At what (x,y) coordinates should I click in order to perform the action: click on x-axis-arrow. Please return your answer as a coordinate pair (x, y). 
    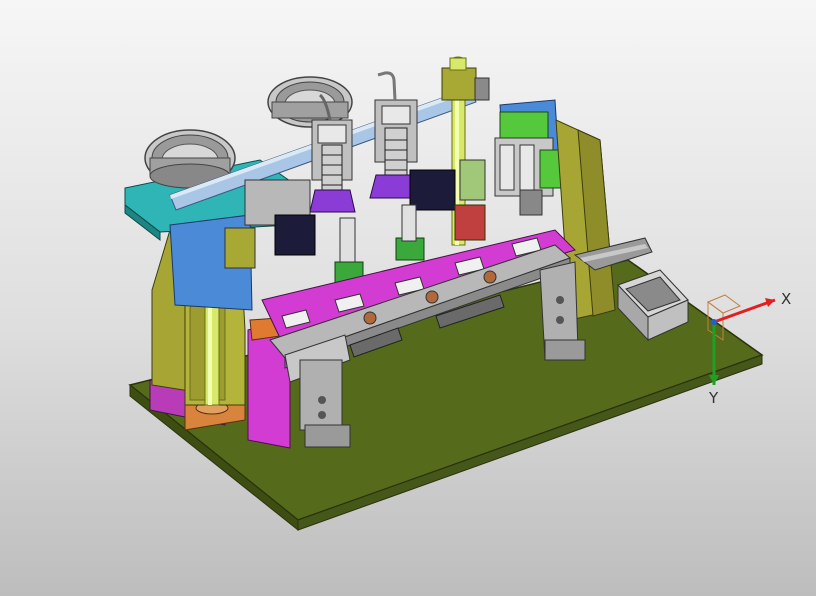
    Looking at the image, I should click on (744, 311).